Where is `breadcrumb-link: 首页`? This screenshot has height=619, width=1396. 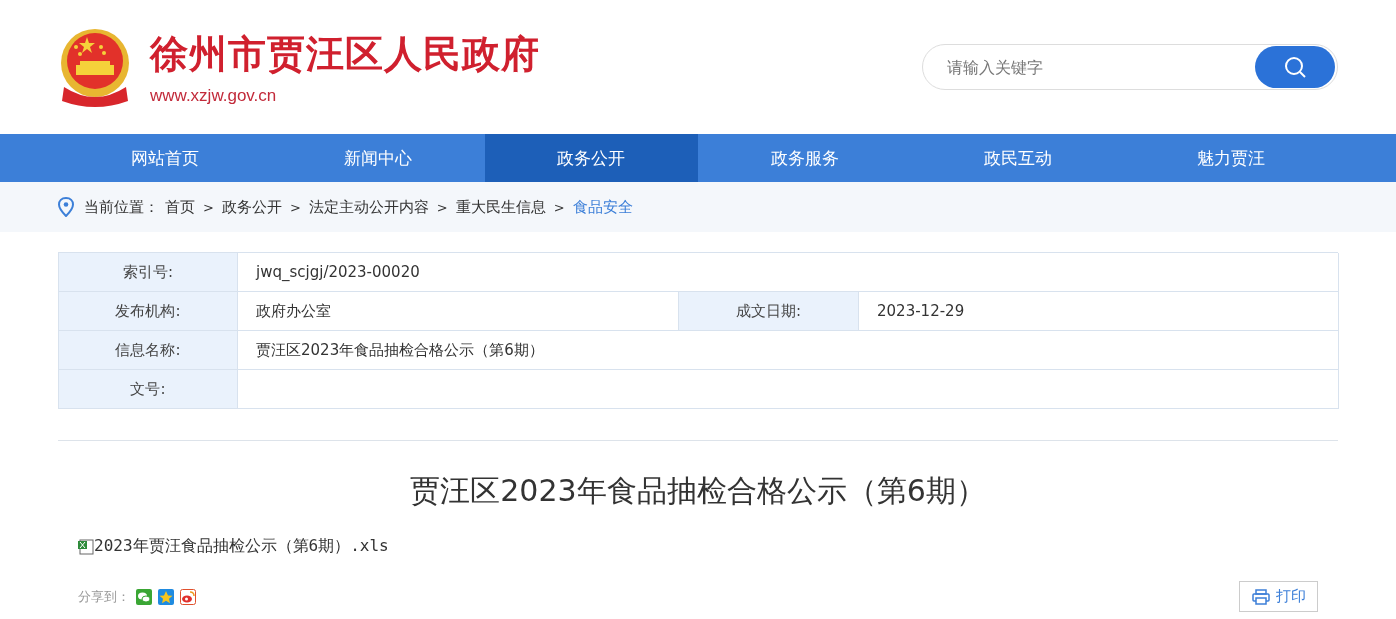 breadcrumb-link: 首页 is located at coordinates (180, 207).